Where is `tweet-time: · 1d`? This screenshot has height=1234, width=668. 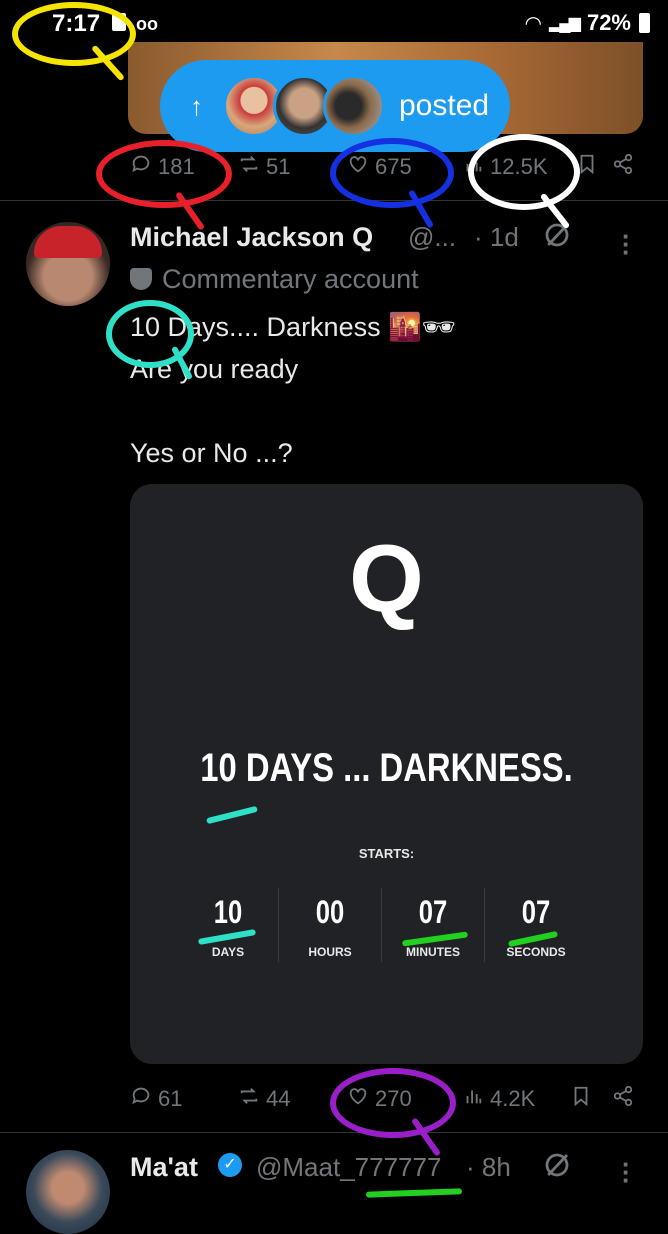
tweet-time: · 1d is located at coordinates (496, 237).